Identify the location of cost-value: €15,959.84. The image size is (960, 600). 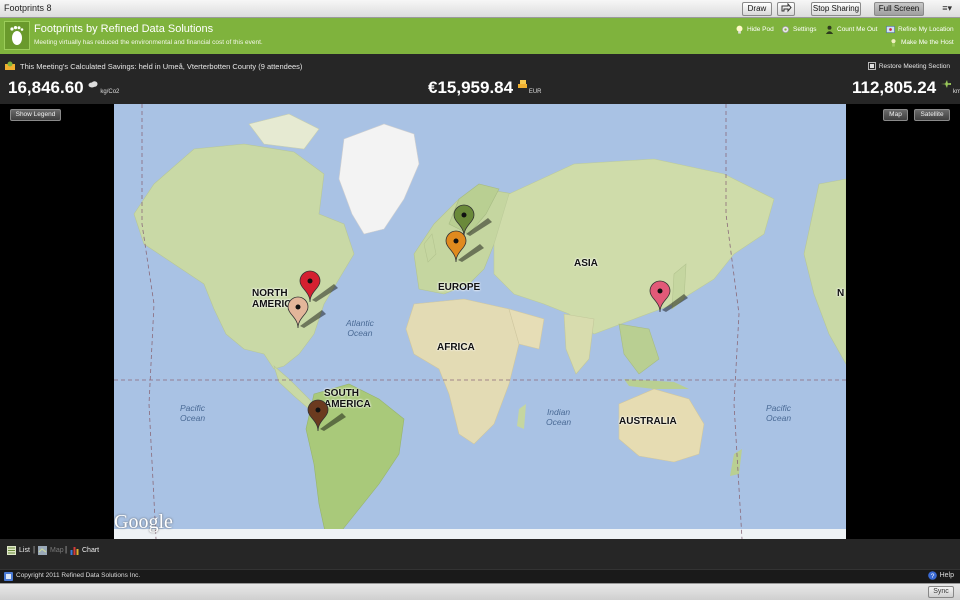
(471, 87).